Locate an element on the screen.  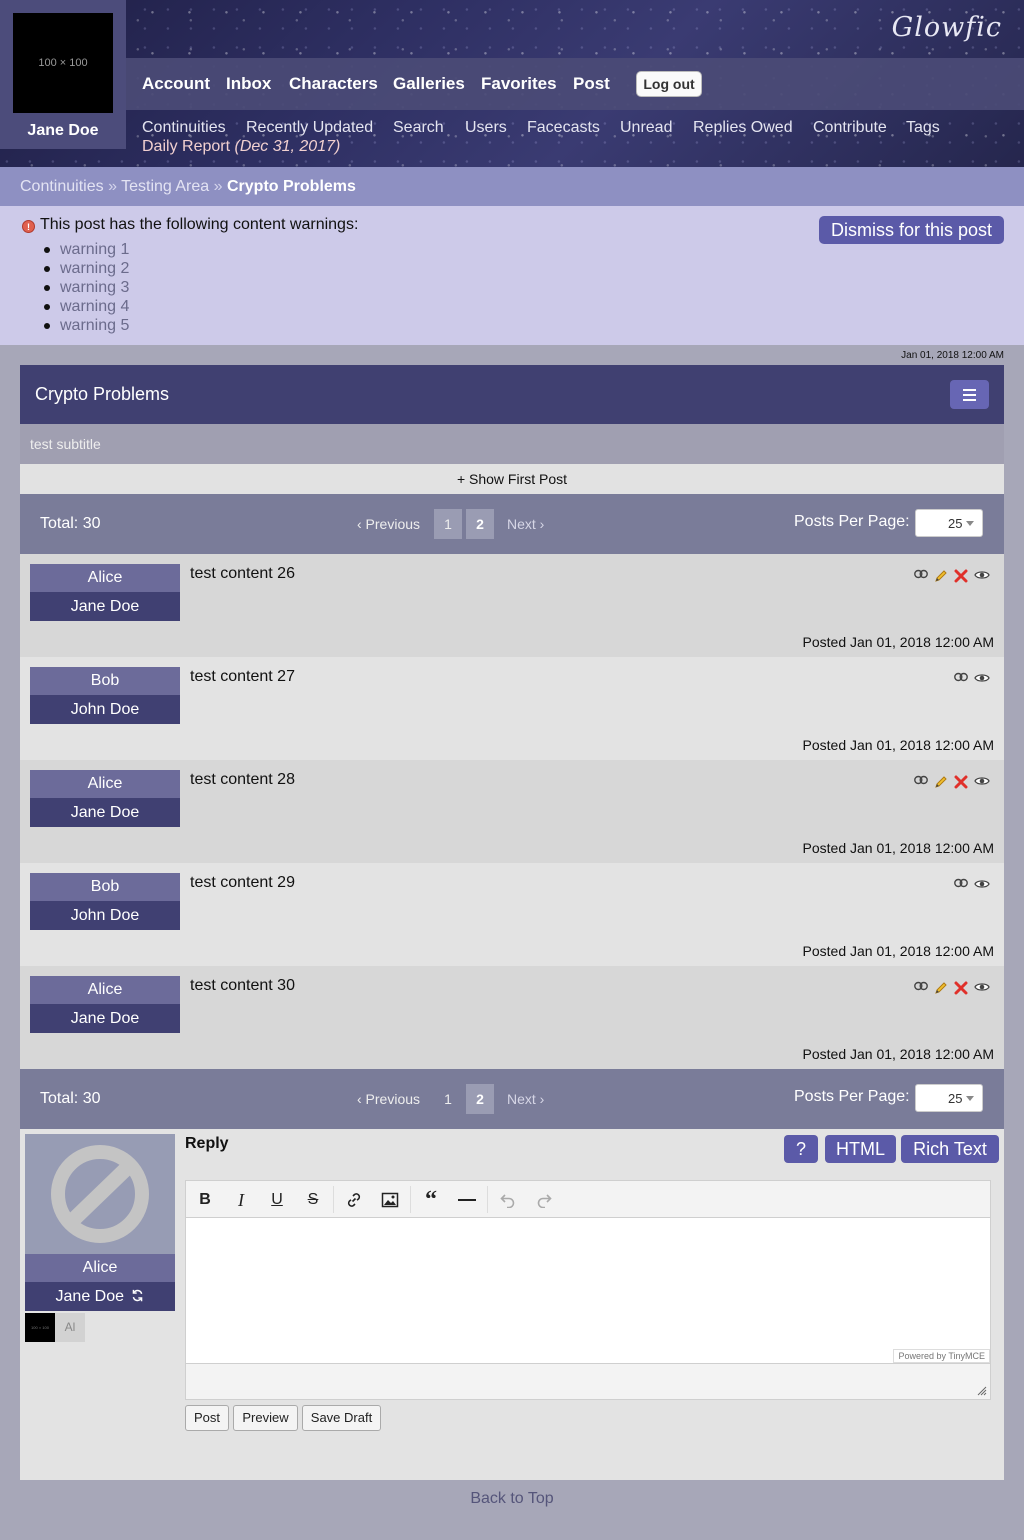
no-icon is located at coordinates (100, 1194).